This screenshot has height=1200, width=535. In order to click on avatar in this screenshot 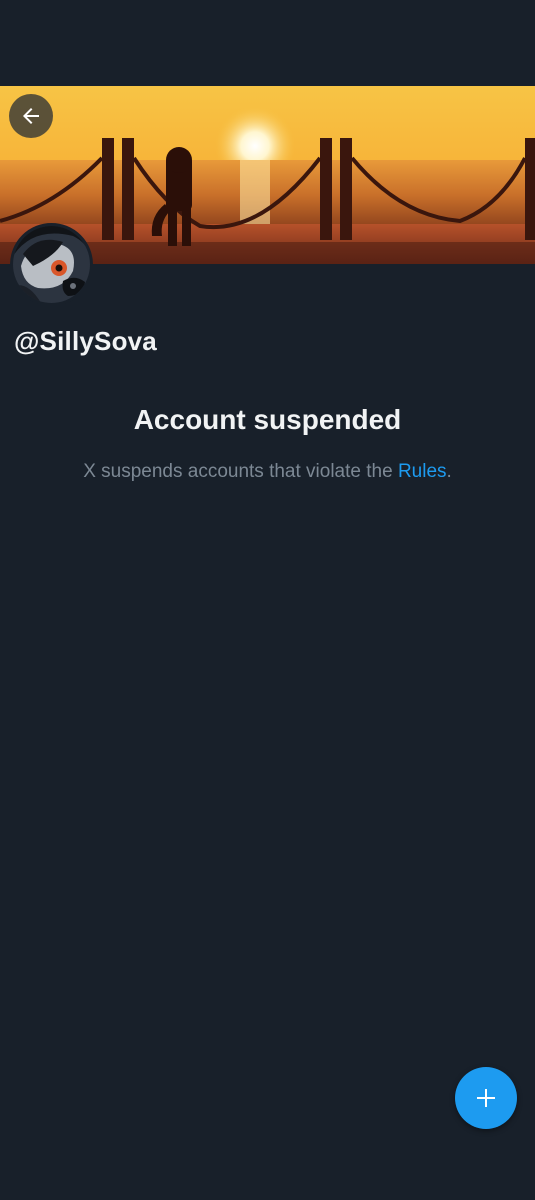, I will do `click(51, 264)`.